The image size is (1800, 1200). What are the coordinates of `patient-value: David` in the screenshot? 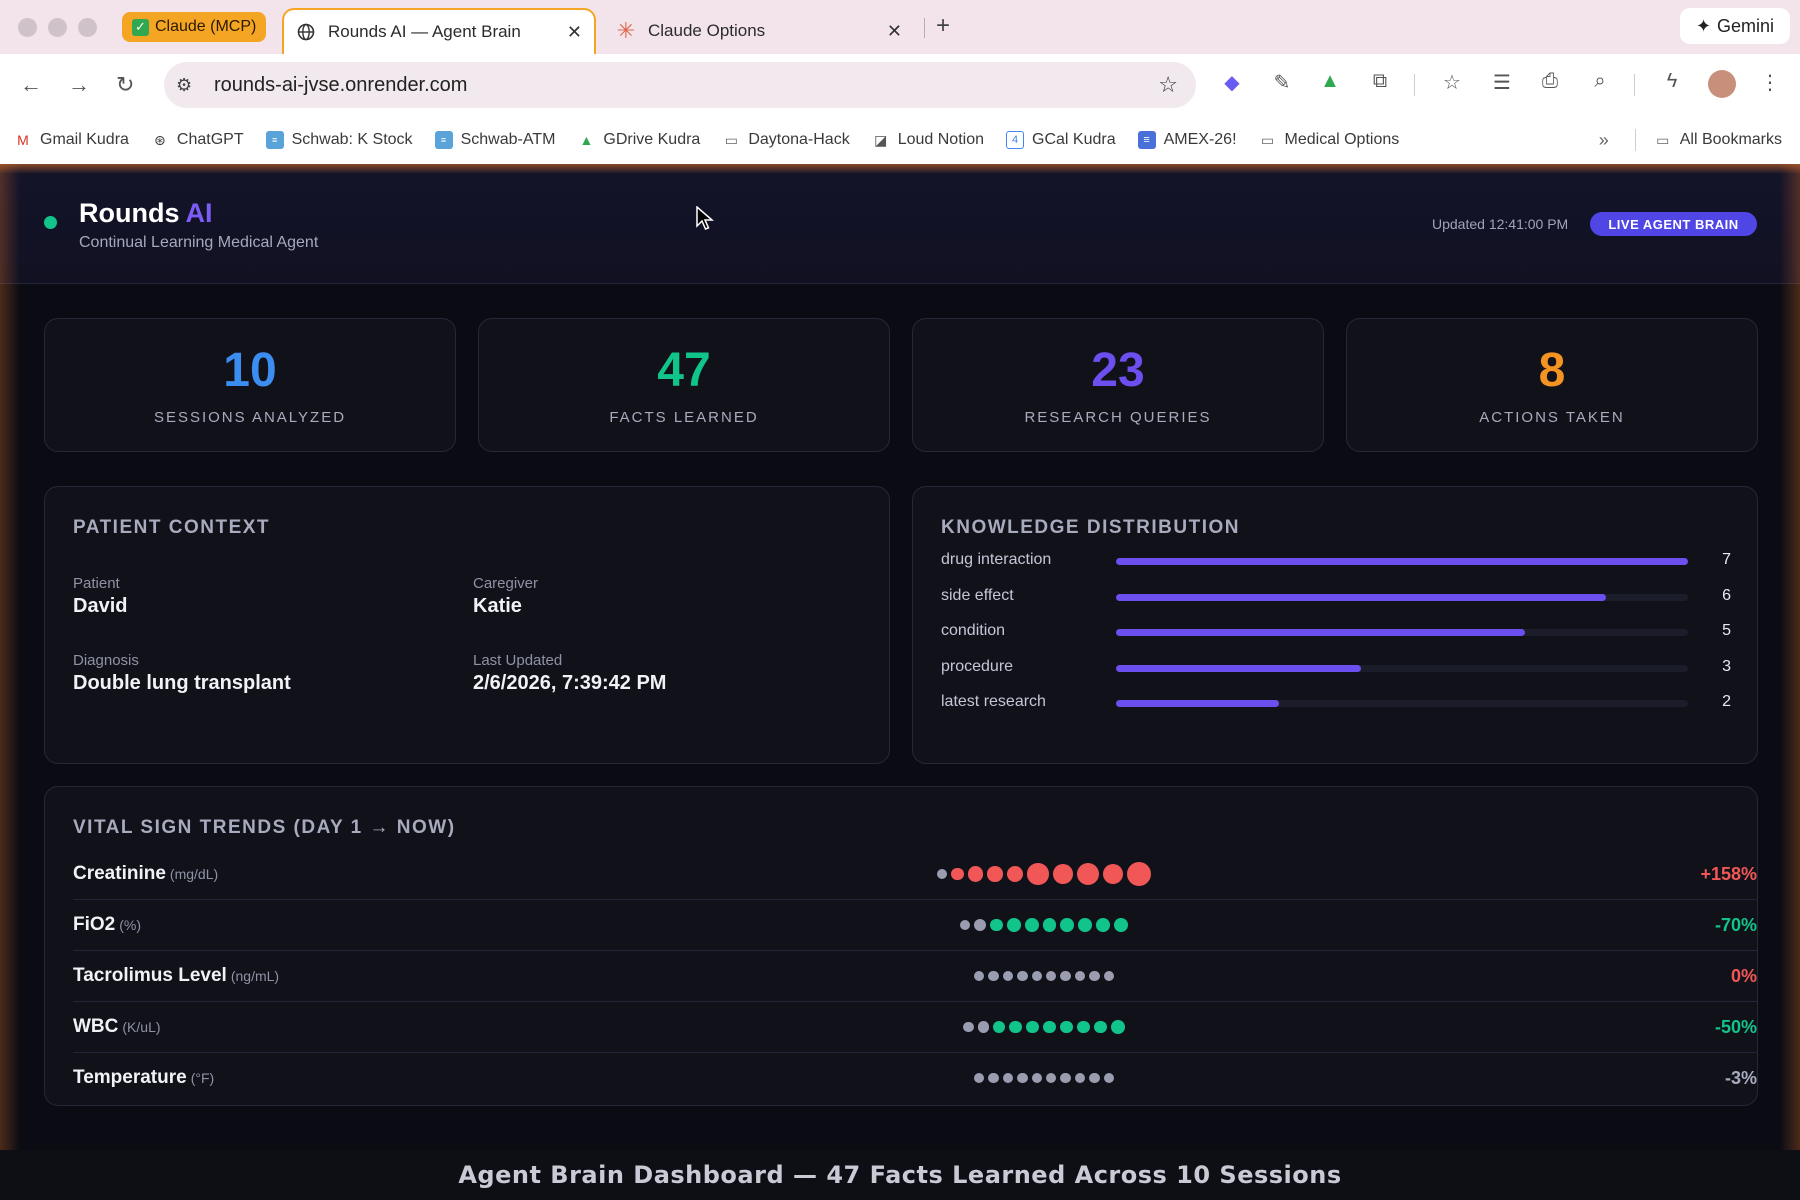 It's located at (100, 606).